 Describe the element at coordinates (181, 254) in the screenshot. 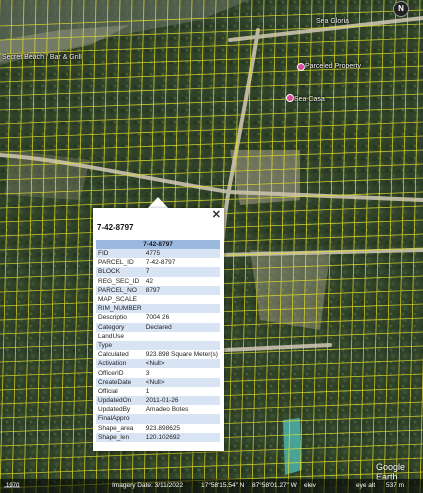

I see `attribute-value: 4775` at that location.